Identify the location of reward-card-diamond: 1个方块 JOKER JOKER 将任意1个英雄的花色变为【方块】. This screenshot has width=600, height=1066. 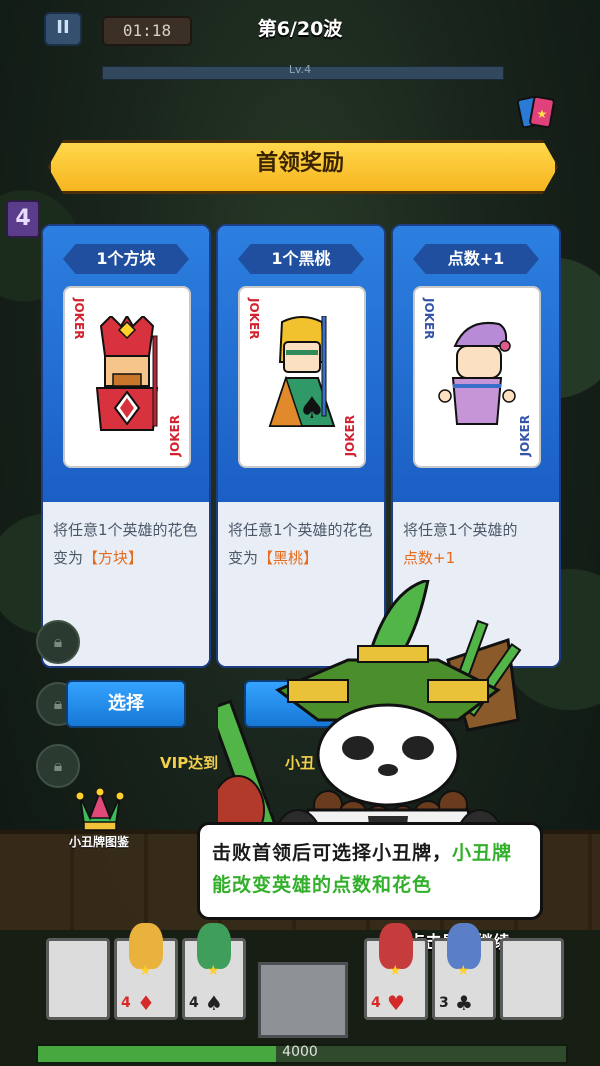
(126, 446).